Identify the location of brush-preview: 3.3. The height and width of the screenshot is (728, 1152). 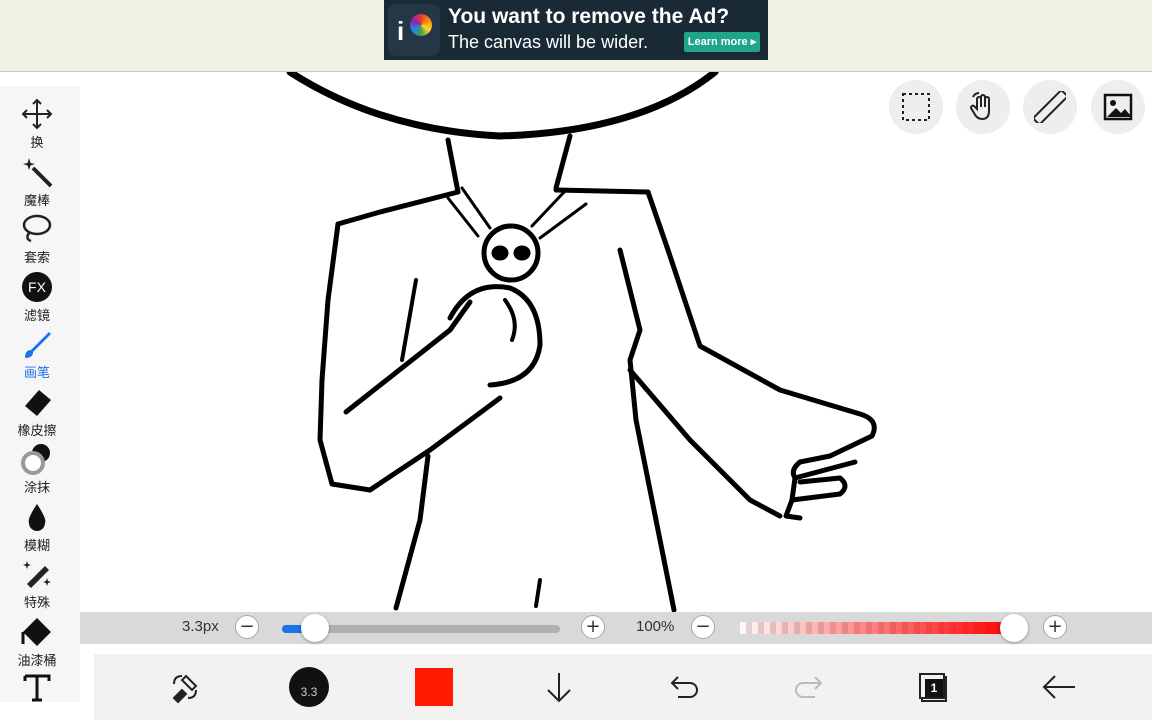
(309, 687).